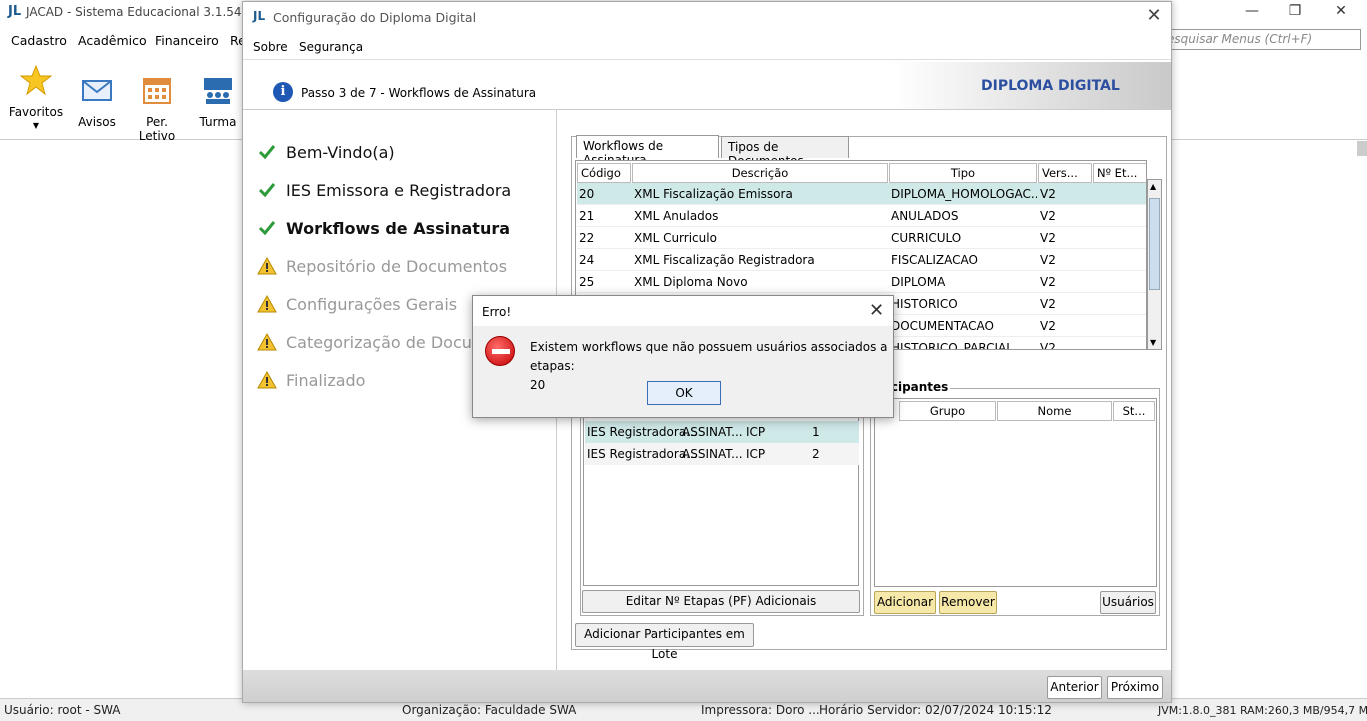  I want to click on table-row: IES Registradora... ASSINAT... ICP 2, so click(722, 454).